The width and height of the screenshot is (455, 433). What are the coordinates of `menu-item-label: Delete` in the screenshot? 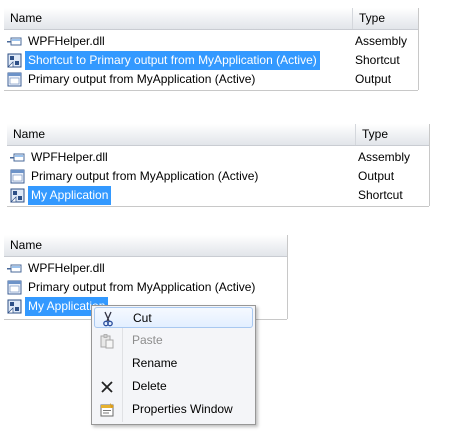 It's located at (149, 386).